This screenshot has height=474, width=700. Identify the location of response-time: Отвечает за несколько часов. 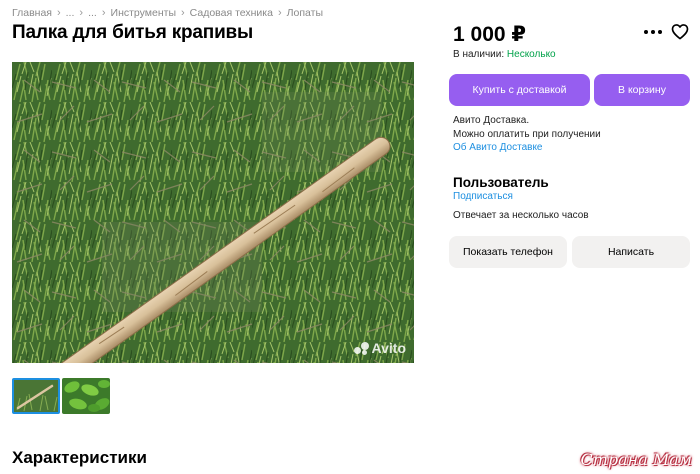
(521, 215).